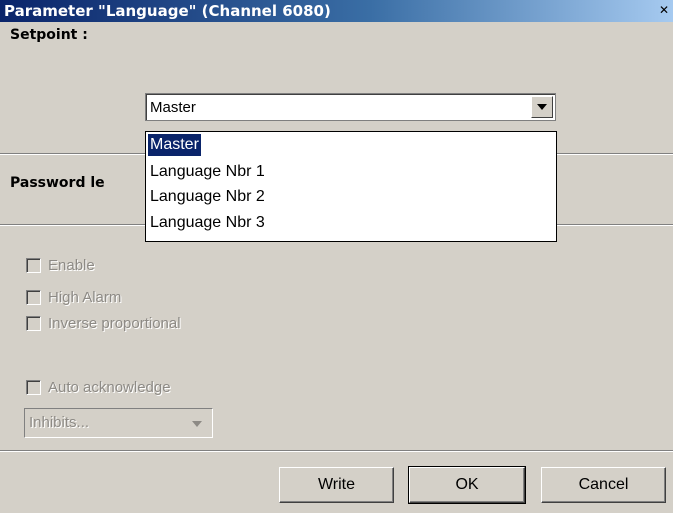  I want to click on dropdown-option: Language Nbr 1, so click(207, 172).